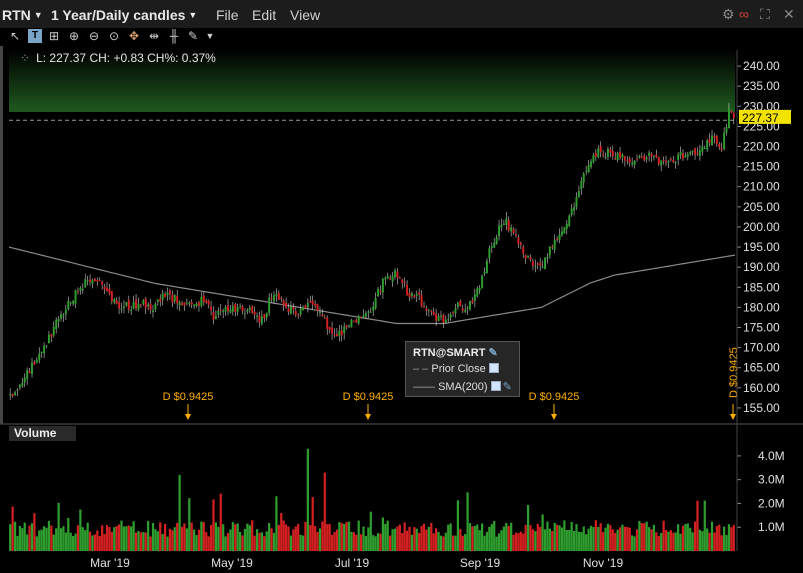  I want to click on text-tool-icon: T, so click(35, 36).